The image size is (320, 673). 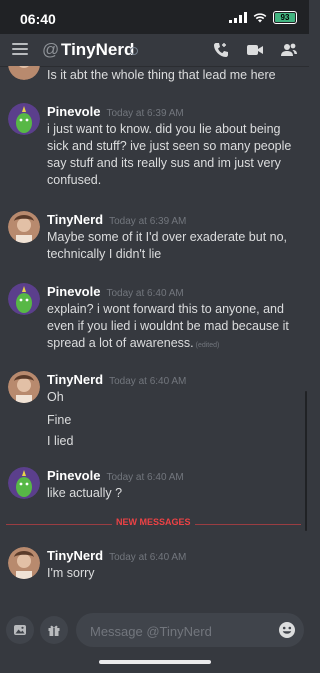 What do you see at coordinates (134, 51) in the screenshot?
I see `offline-status-icon` at bounding box center [134, 51].